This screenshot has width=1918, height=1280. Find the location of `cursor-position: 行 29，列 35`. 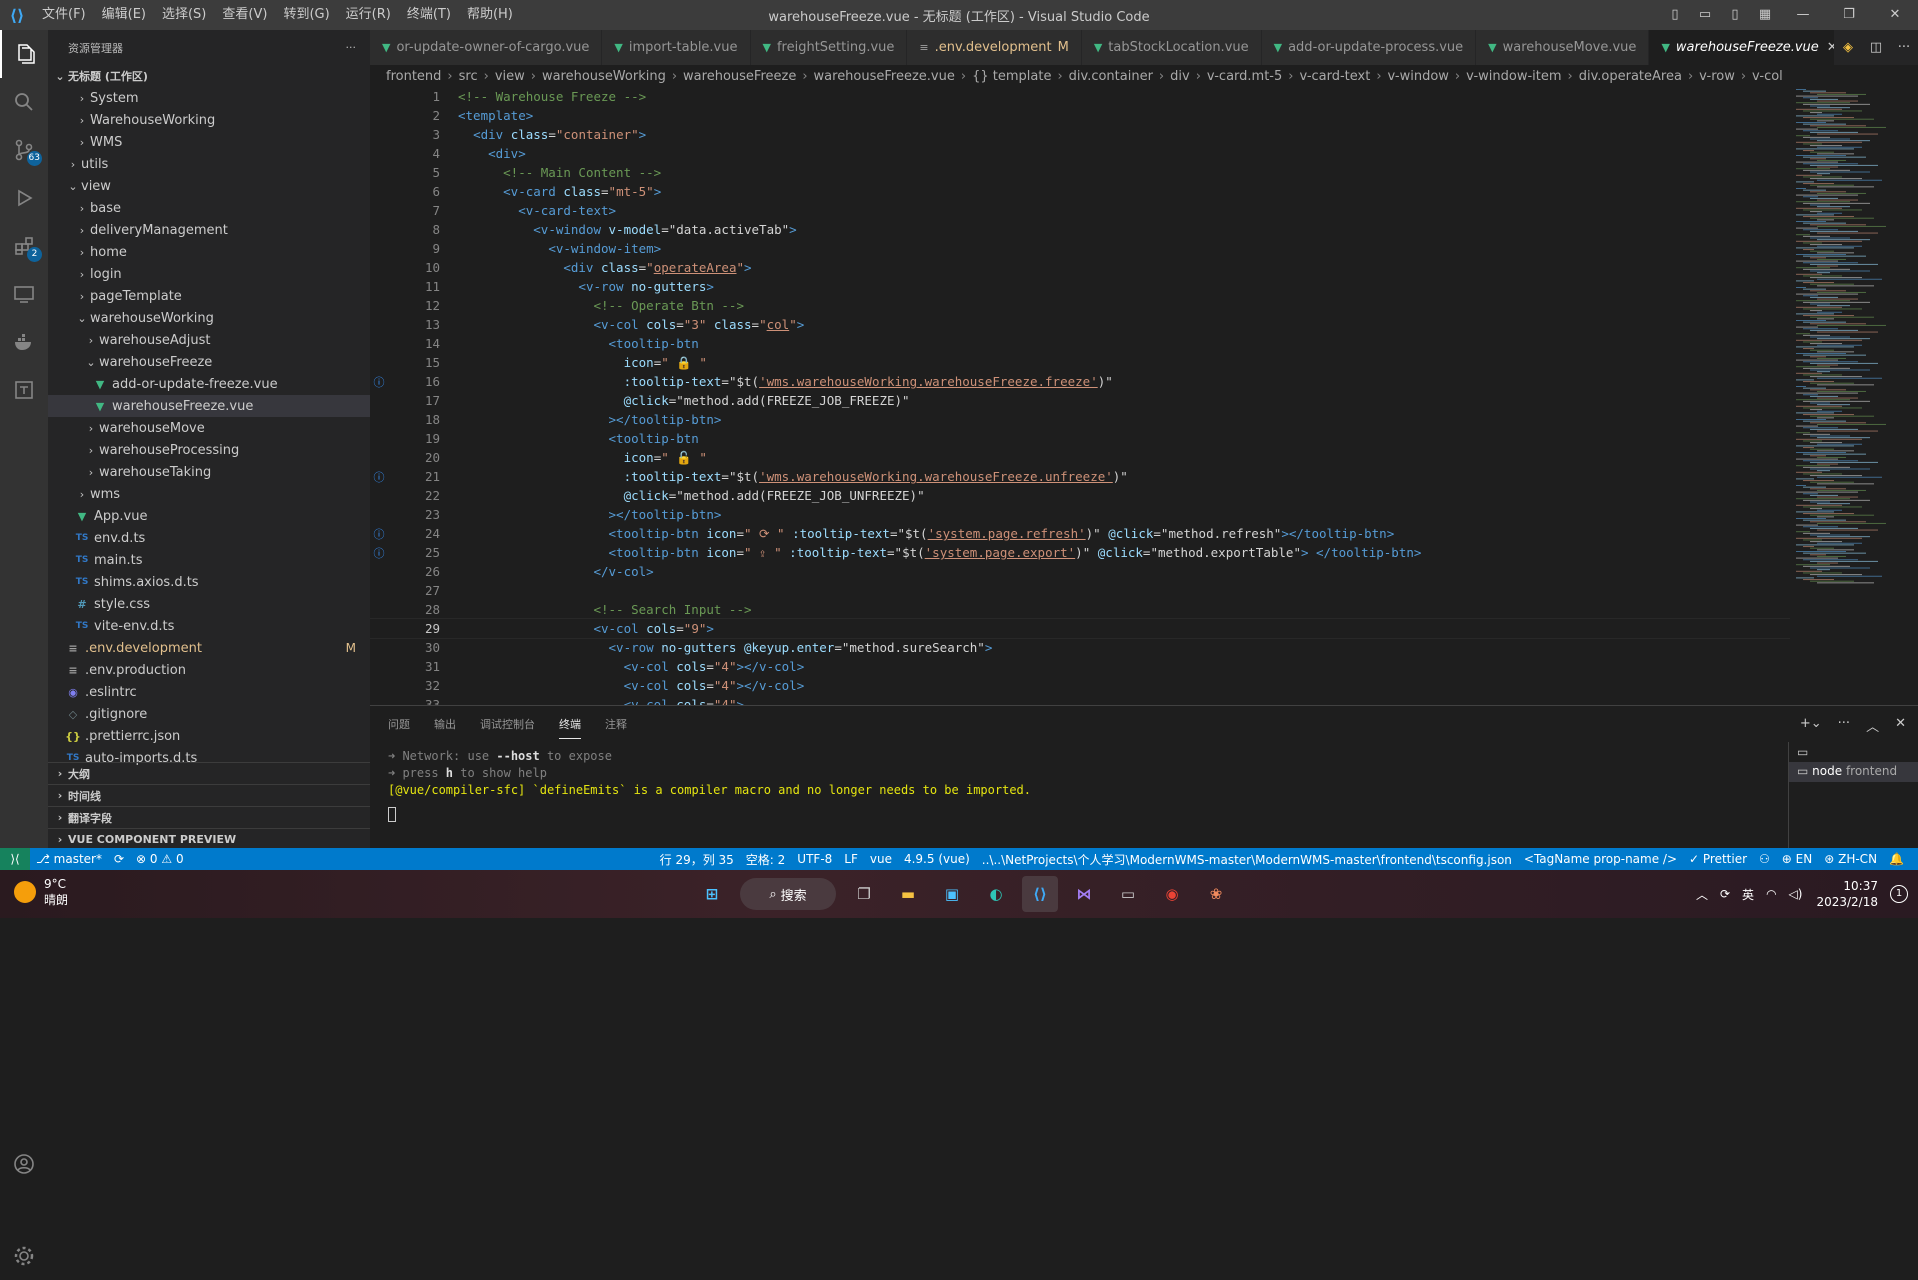

cursor-position: 行 29，列 35 is located at coordinates (697, 859).